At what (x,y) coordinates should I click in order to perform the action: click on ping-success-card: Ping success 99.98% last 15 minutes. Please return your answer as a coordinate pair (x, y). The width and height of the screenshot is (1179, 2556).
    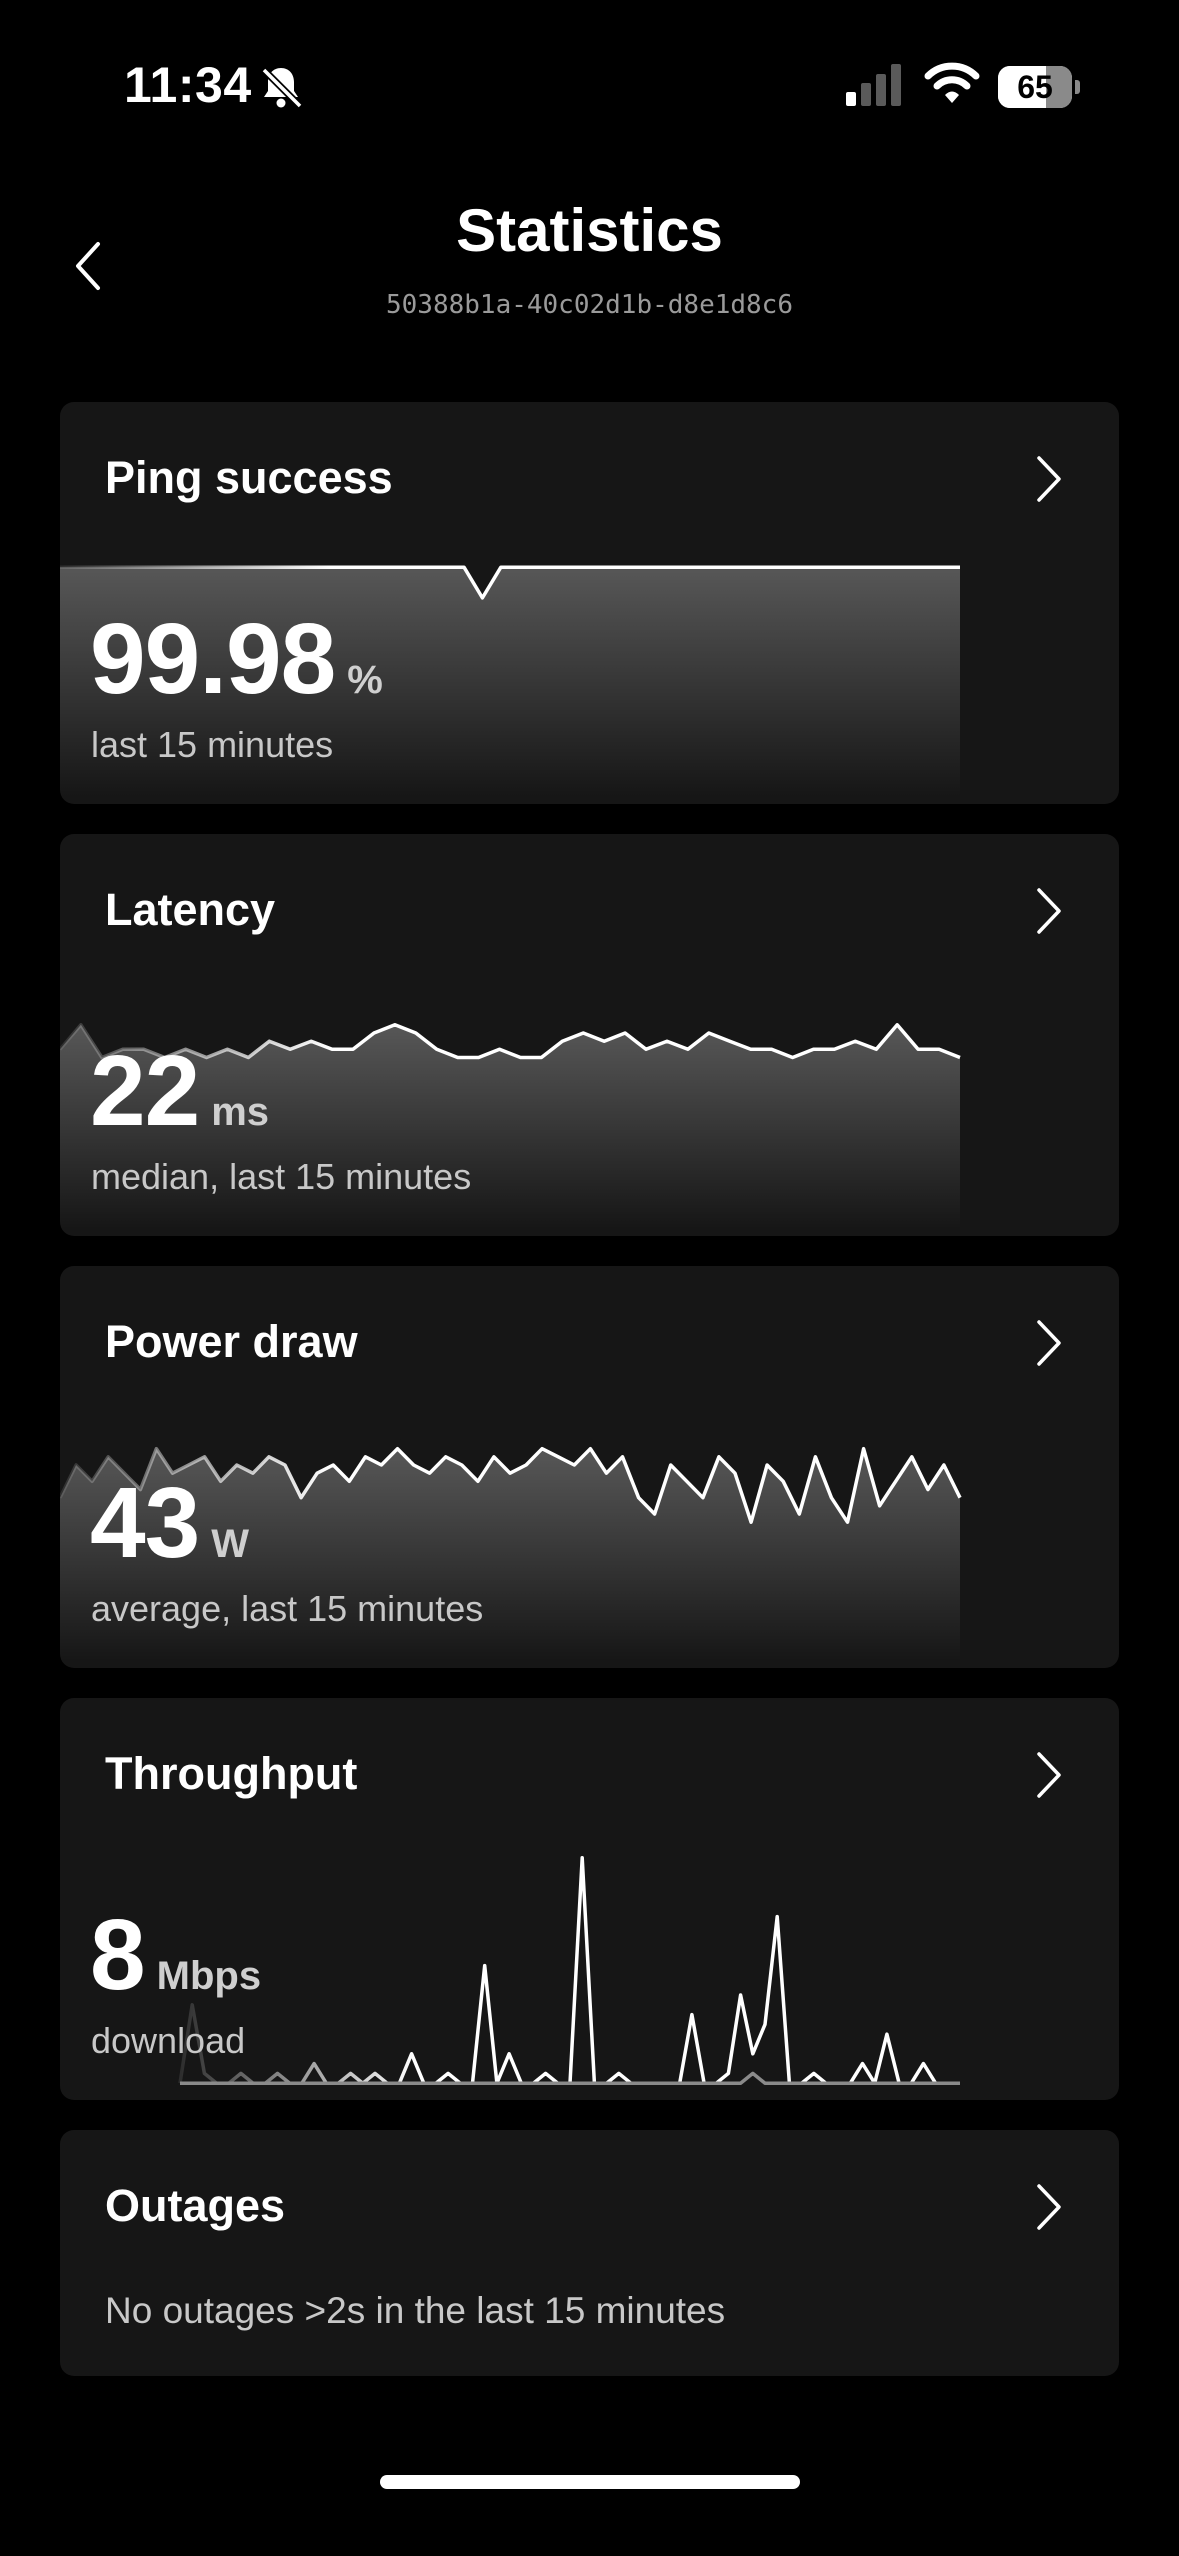
    Looking at the image, I should click on (589, 603).